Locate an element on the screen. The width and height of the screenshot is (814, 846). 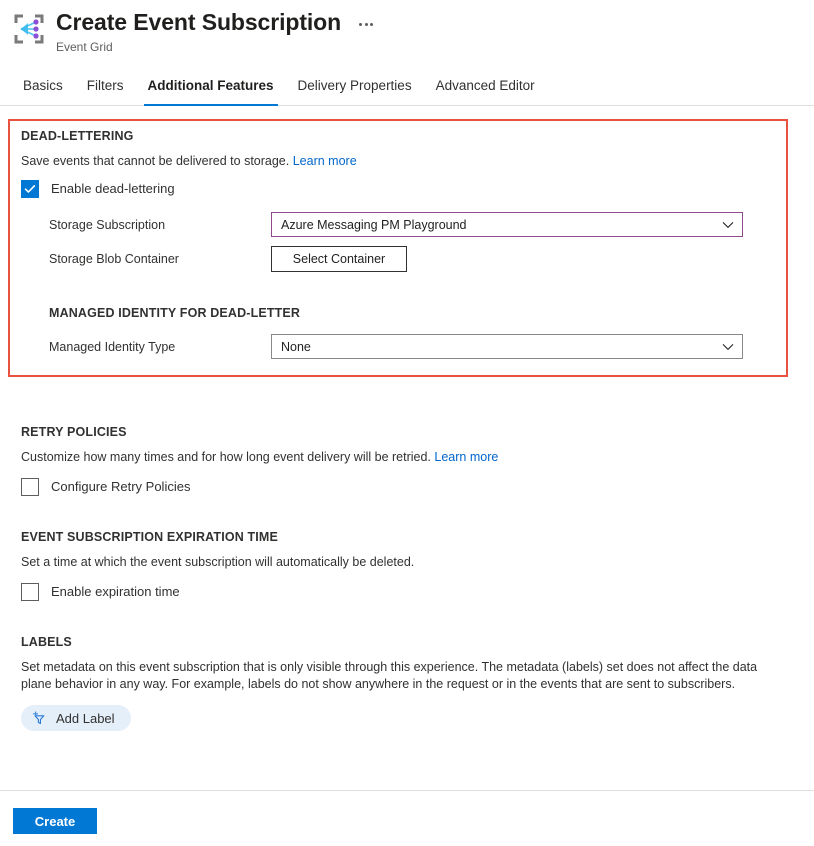
enable-expiration-time-checkbox is located at coordinates (30, 592).